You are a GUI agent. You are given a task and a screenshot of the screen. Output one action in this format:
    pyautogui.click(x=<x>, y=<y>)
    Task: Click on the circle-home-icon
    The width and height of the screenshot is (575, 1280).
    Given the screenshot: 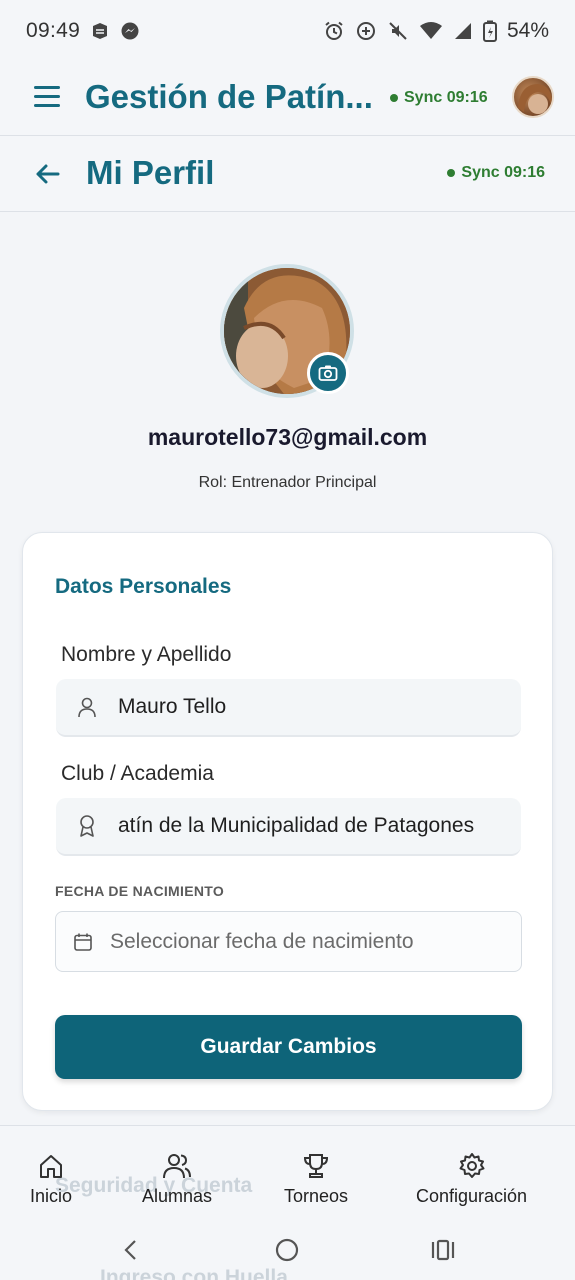 What is the action you would take?
    pyautogui.click(x=287, y=1250)
    